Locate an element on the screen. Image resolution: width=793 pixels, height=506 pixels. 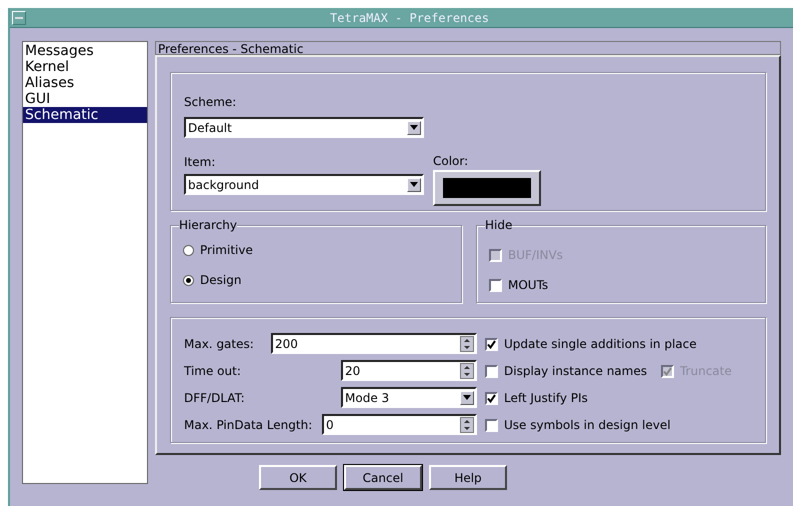
scheme-label: Scheme: is located at coordinates (211, 102).